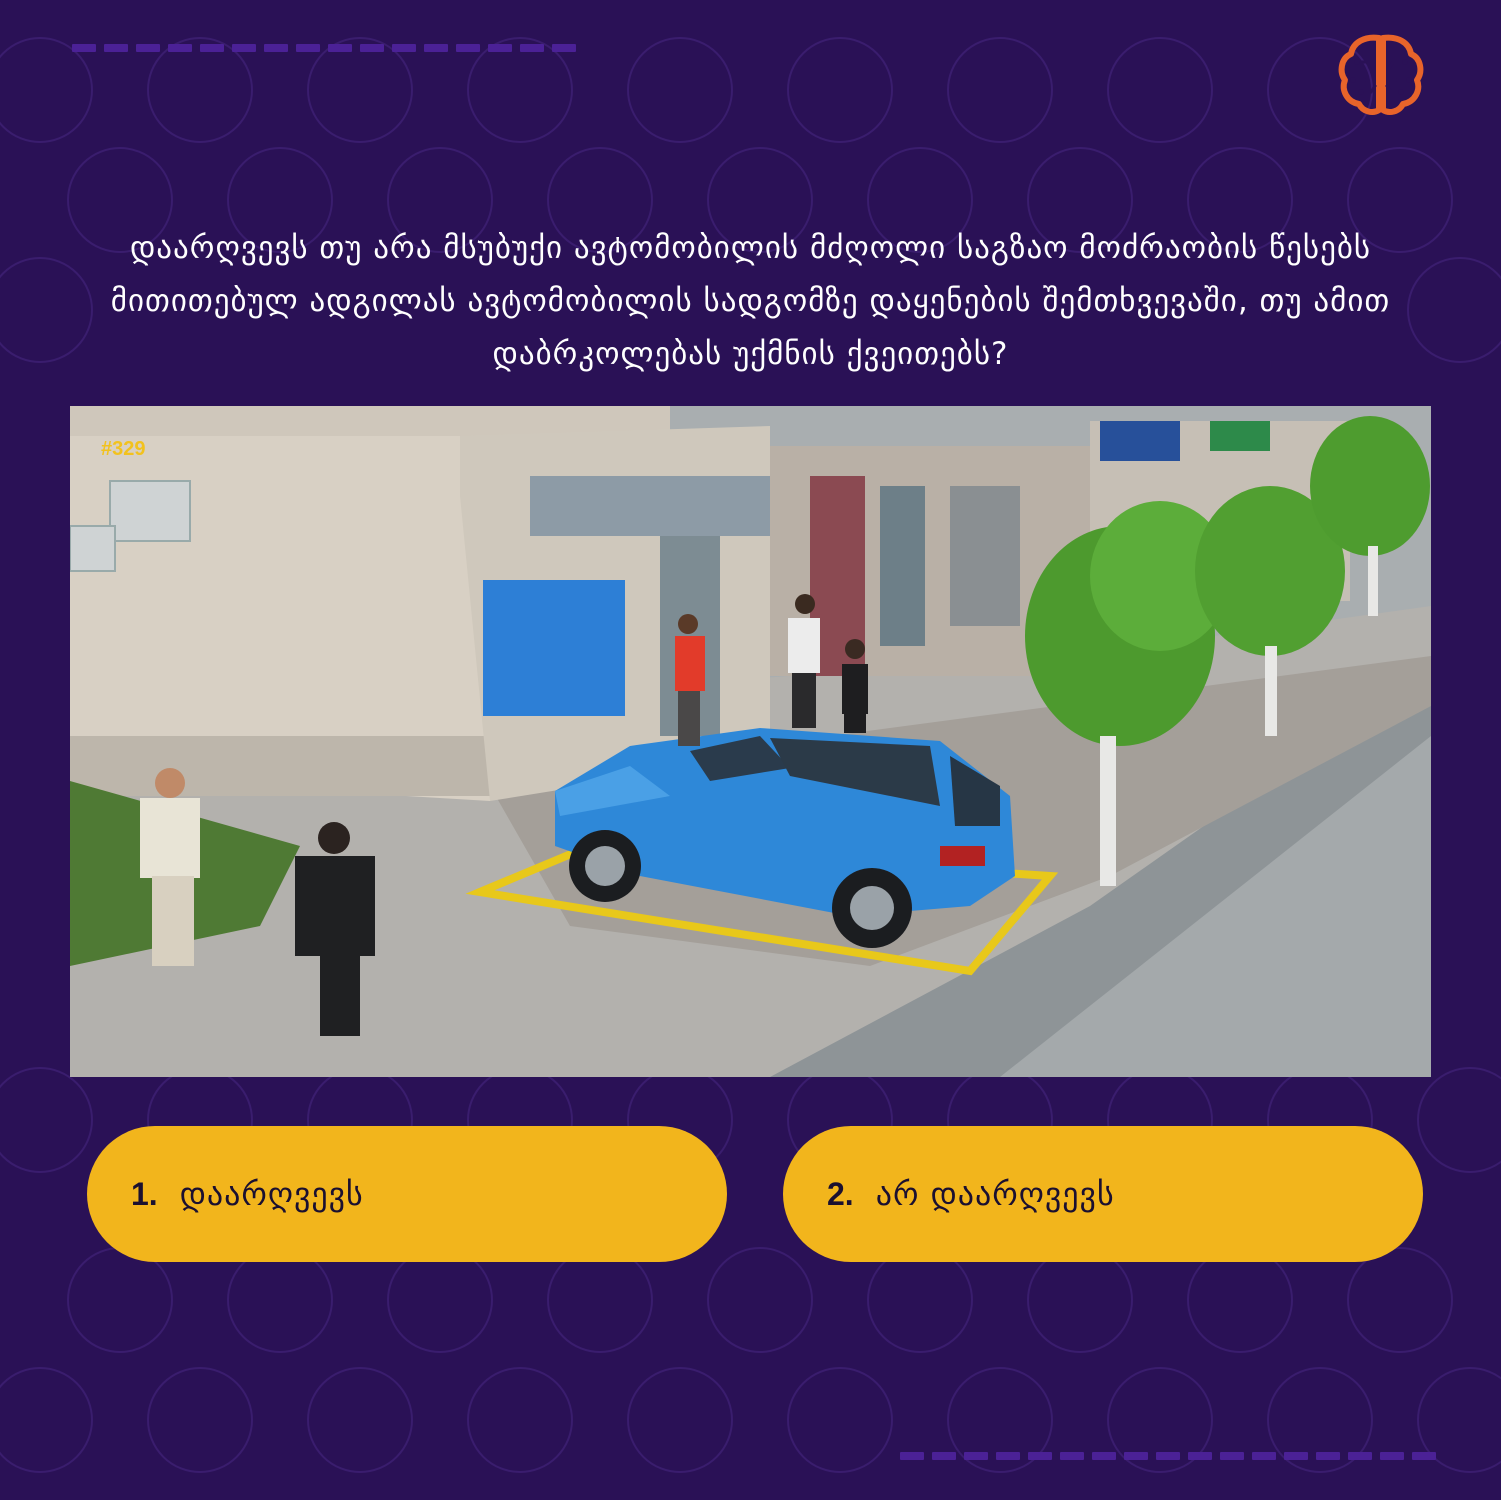 Image resolution: width=1501 pixels, height=1500 pixels. Describe the element at coordinates (123, 449) in the screenshot. I see `question-number: #329` at that location.